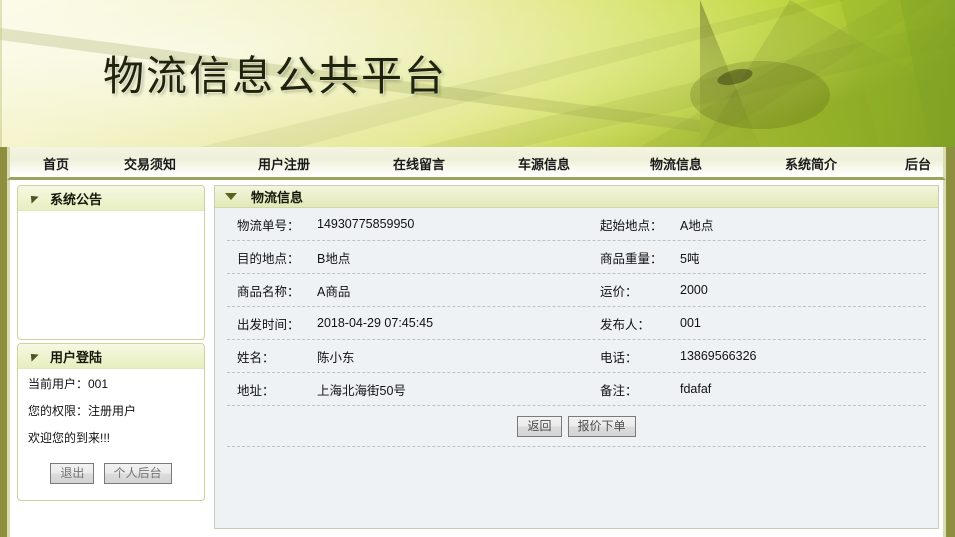 This screenshot has height=537, width=955. Describe the element at coordinates (576, 197) in the screenshot. I see `logistics-info-panel-header: 物流信息` at that location.